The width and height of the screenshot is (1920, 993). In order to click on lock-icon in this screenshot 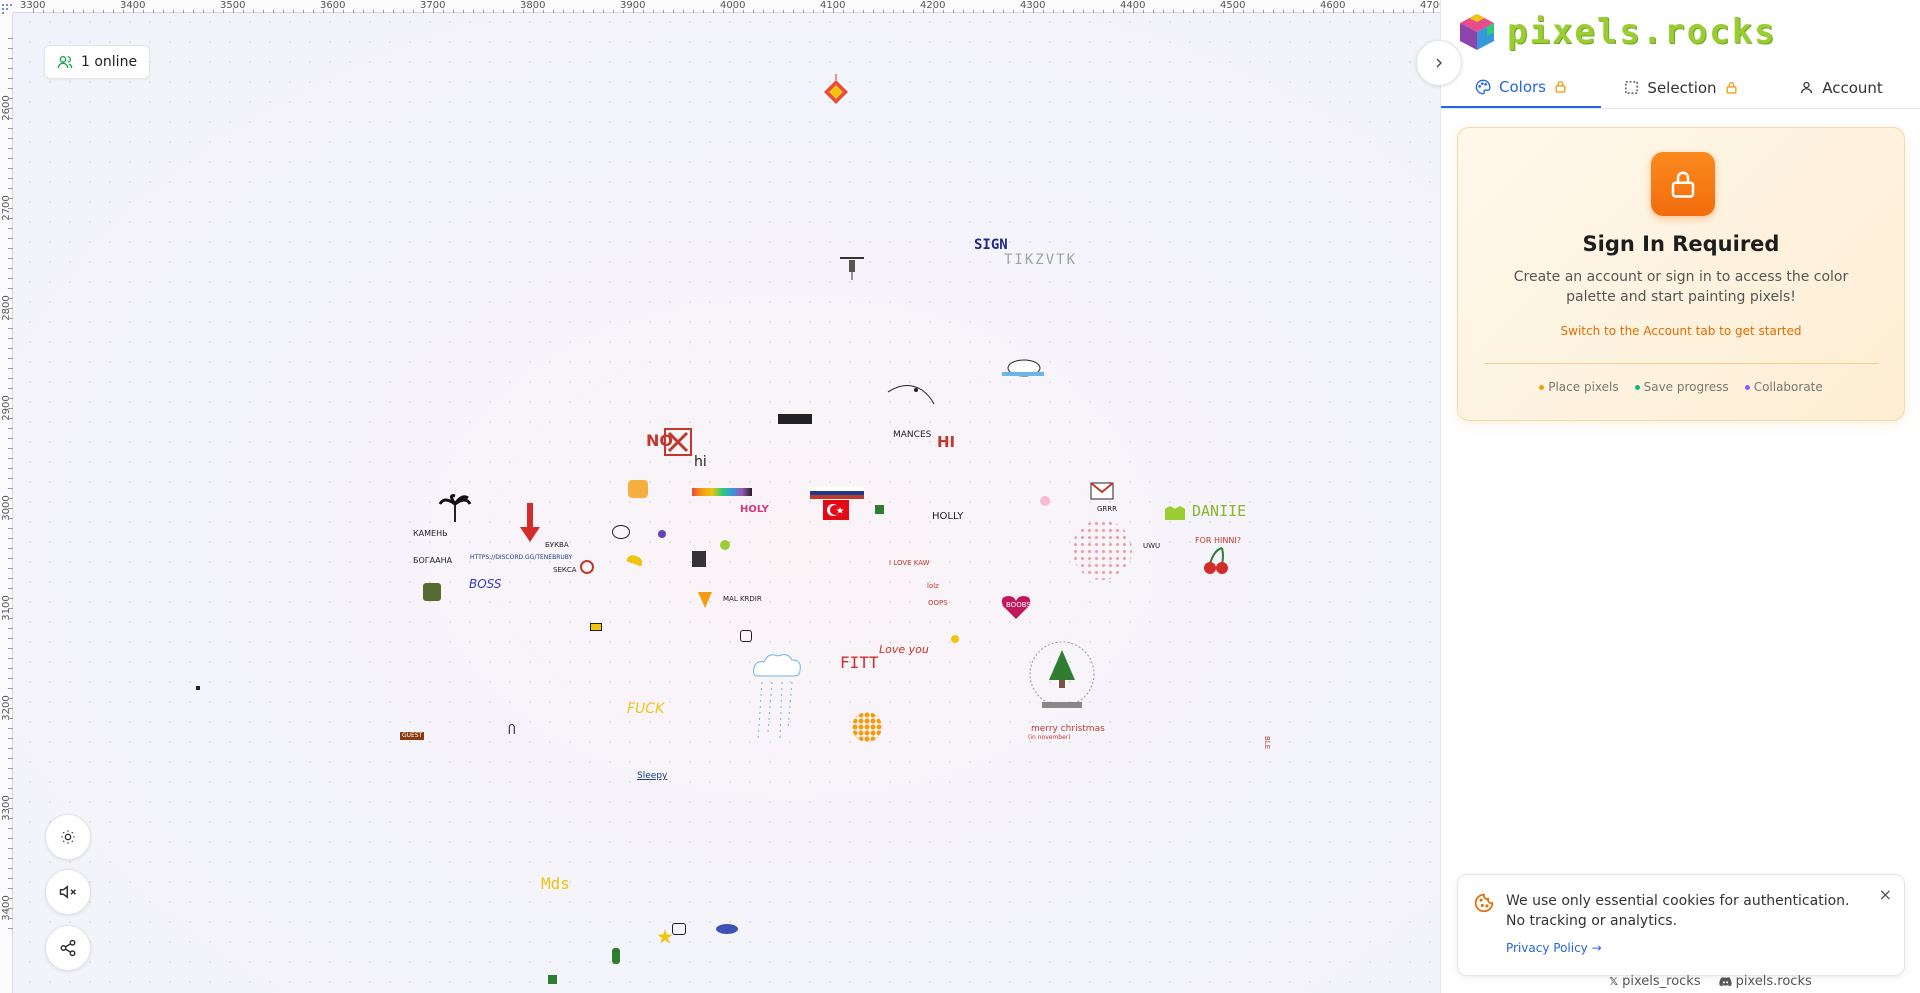, I will do `click(1731, 87)`.